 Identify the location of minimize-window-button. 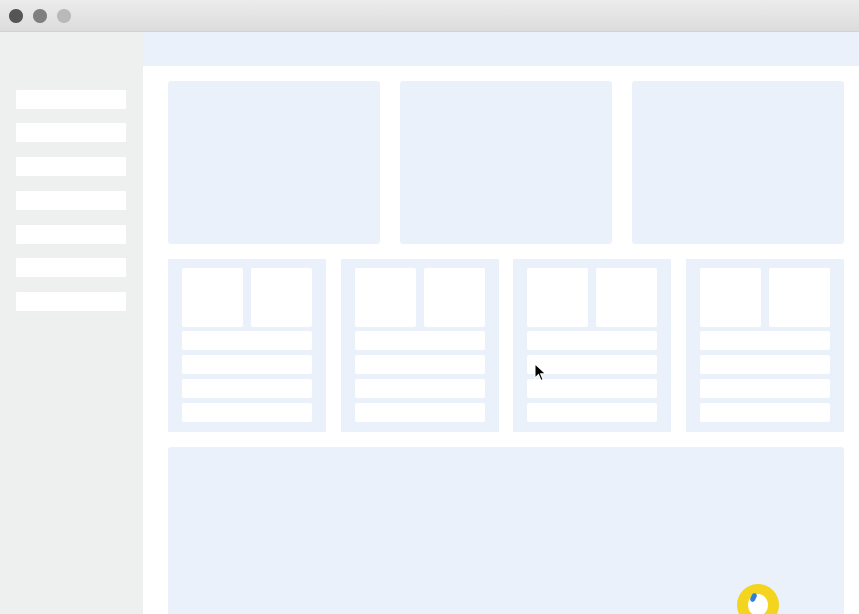
(40, 16).